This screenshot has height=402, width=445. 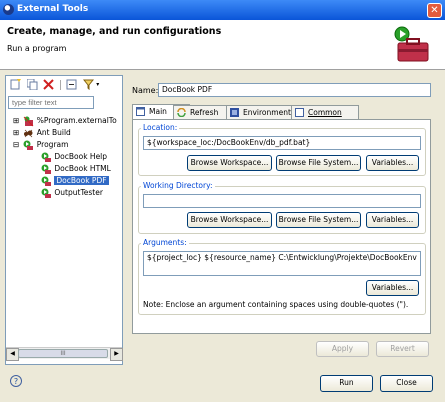 I want to click on delete-icon, so click(x=48, y=84).